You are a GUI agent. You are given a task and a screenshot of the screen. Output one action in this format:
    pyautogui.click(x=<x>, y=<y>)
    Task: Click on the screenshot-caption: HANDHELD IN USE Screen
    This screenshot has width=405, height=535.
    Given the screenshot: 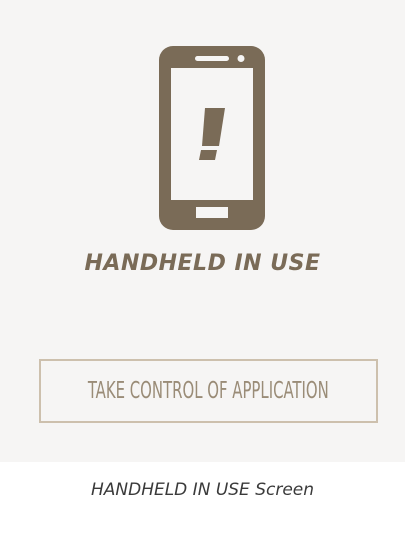 What is the action you would take?
    pyautogui.click(x=202, y=490)
    